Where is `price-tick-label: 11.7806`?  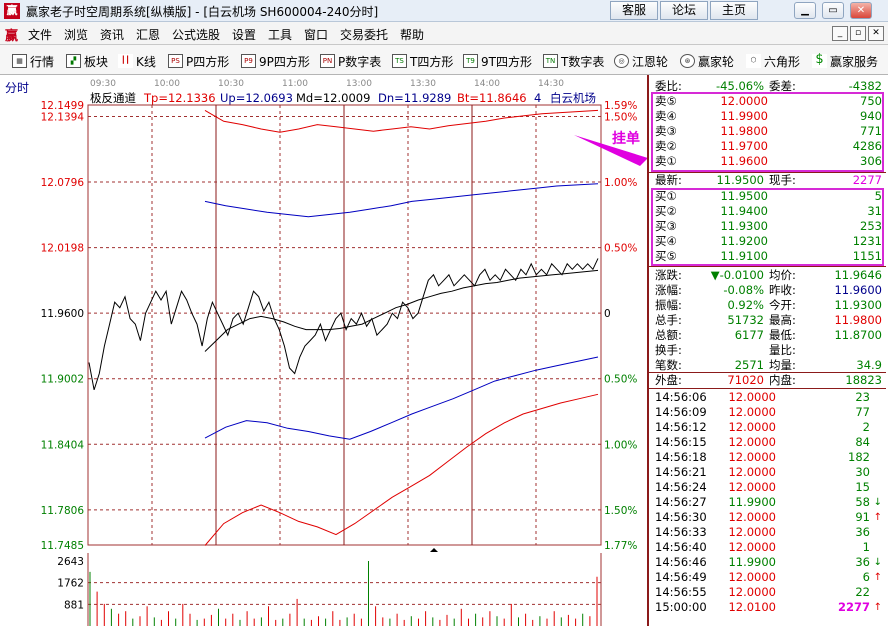
price-tick-label: 11.7806 is located at coordinates (63, 511).